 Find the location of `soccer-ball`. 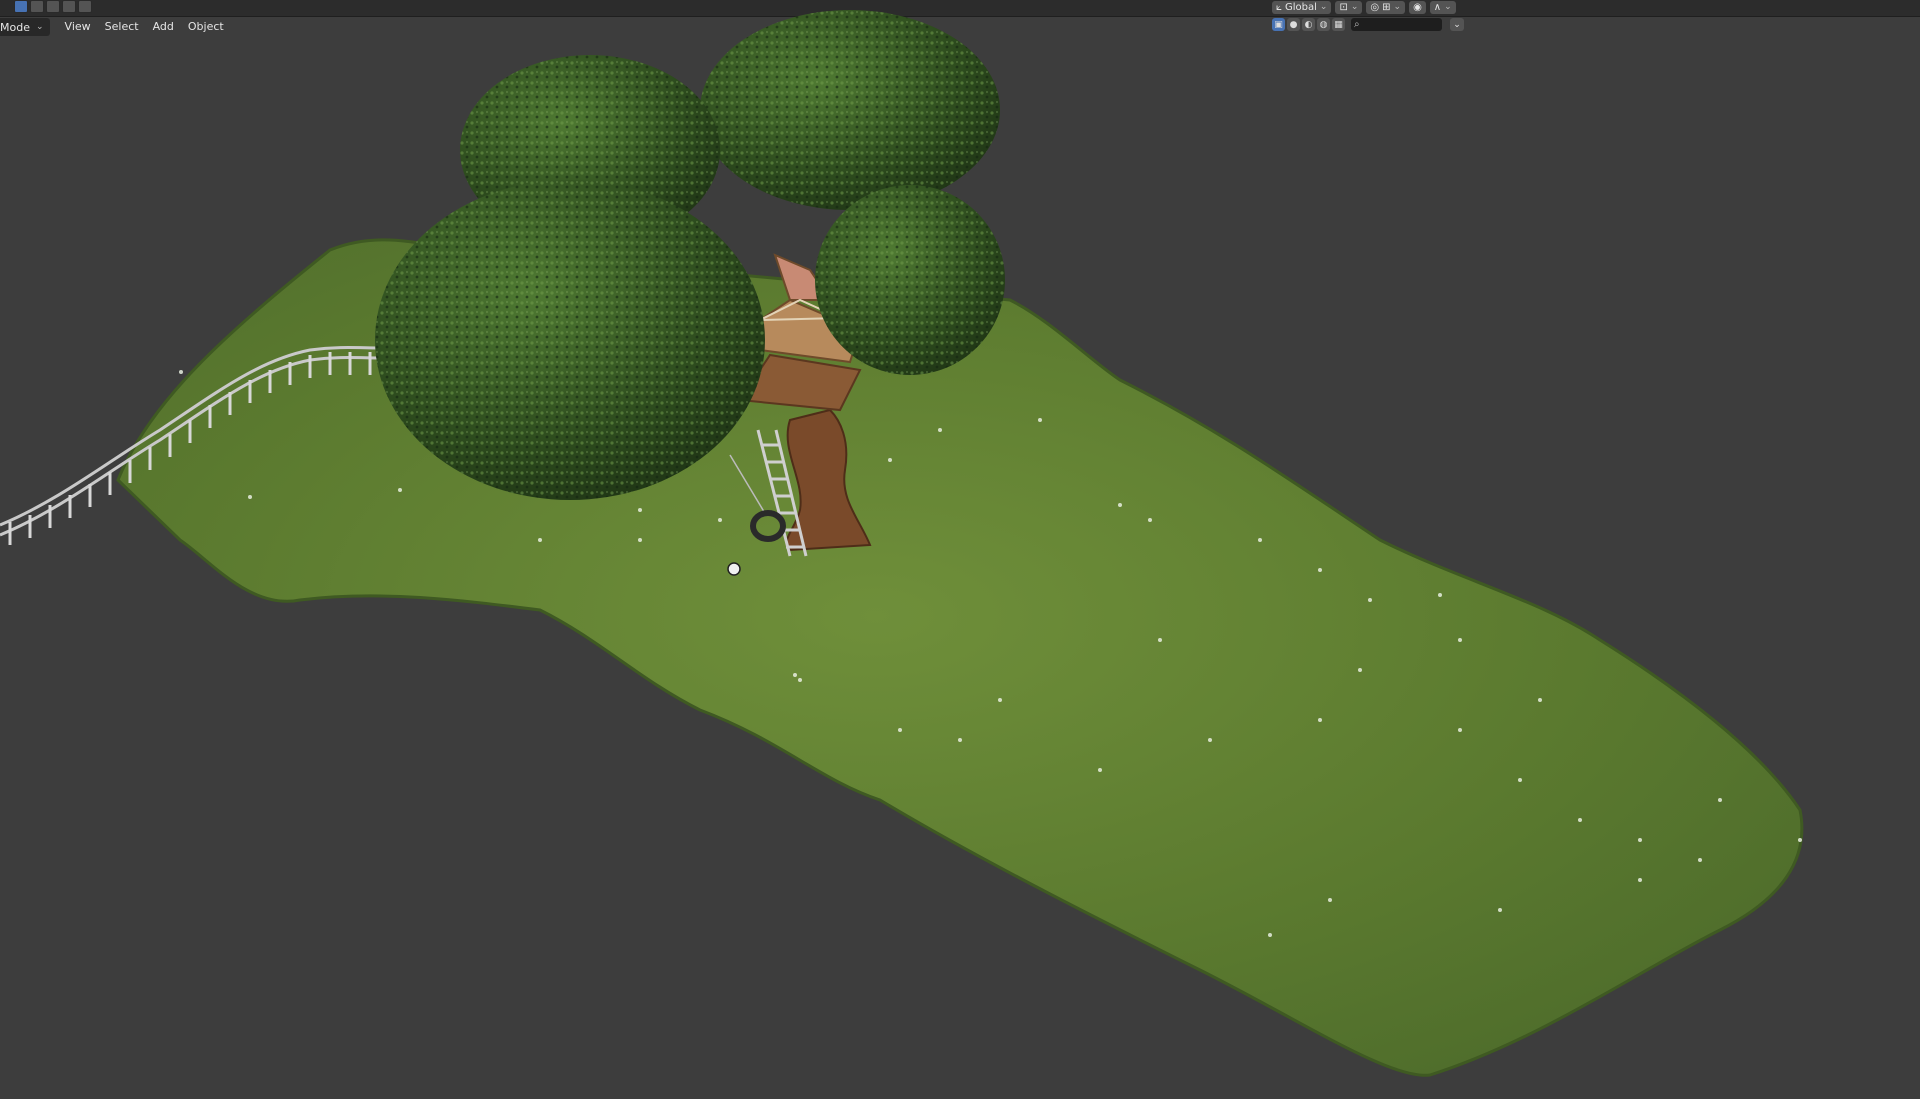

soccer-ball is located at coordinates (734, 569).